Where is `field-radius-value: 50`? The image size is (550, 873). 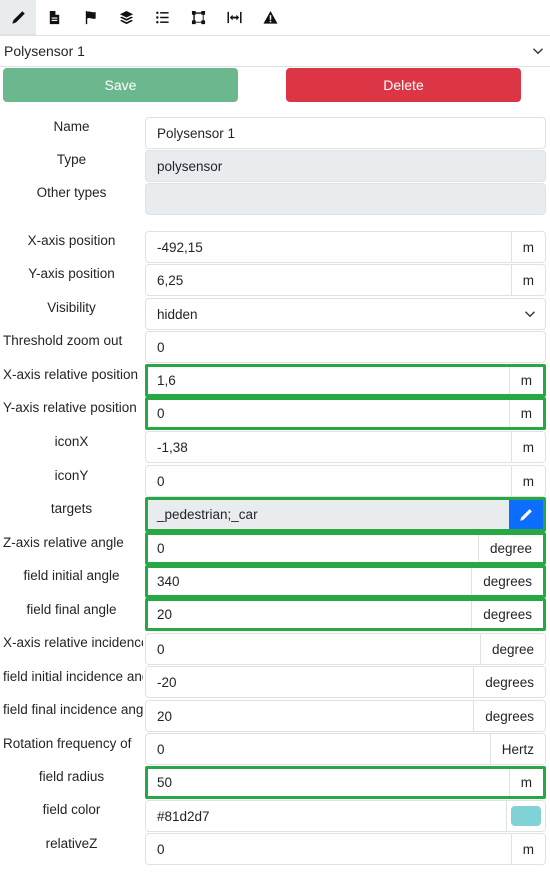 field-radius-value: 50 is located at coordinates (165, 782).